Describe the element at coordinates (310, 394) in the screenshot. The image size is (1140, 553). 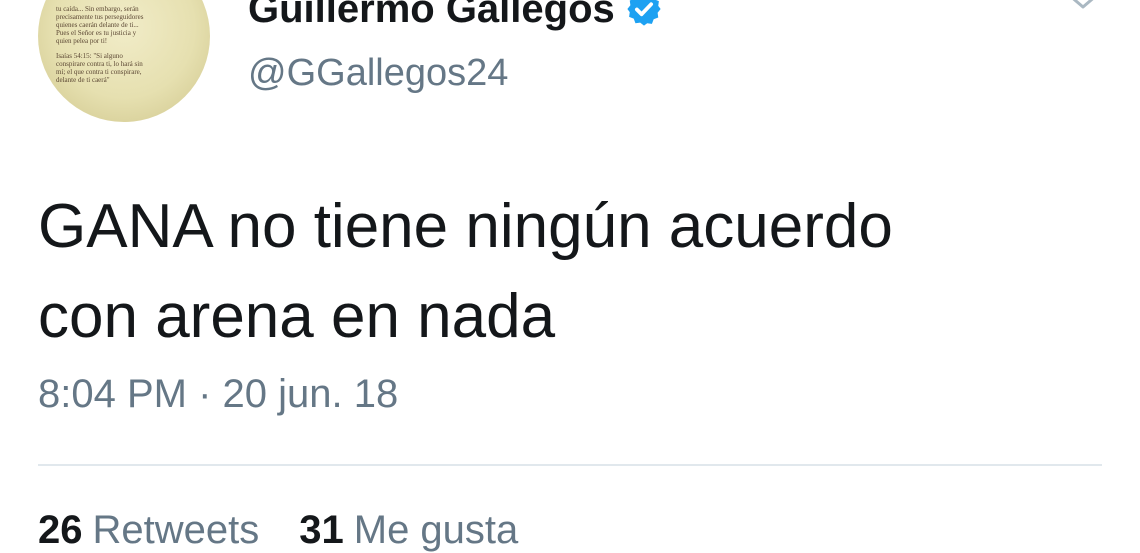
I see `tweet-date: 20 jun. 18` at that location.